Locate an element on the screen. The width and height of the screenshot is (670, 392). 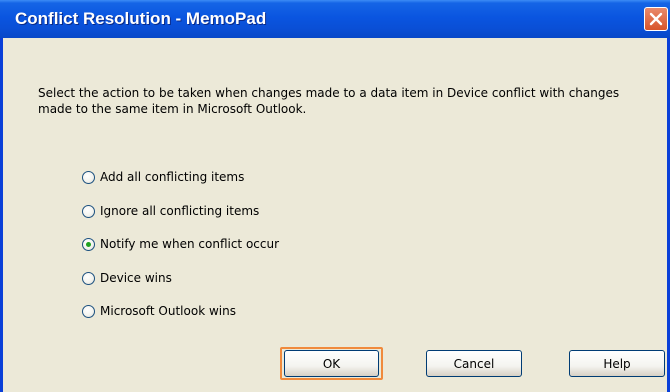
option-notify-me: Notify me when conflict occur is located at coordinates (180, 244).